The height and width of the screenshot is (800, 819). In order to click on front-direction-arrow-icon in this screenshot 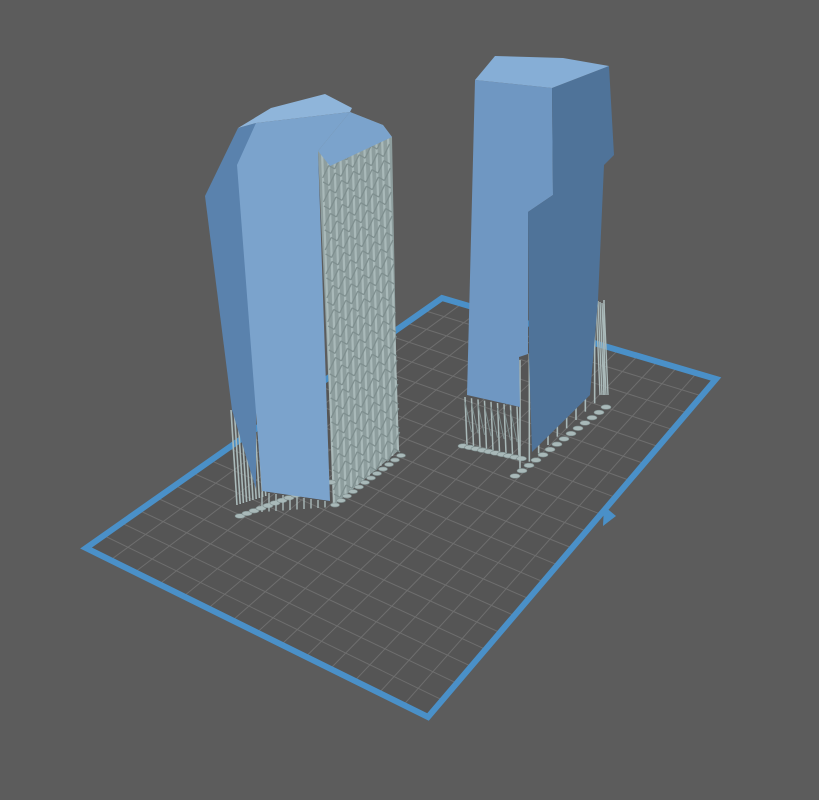, I will do `click(609, 516)`.